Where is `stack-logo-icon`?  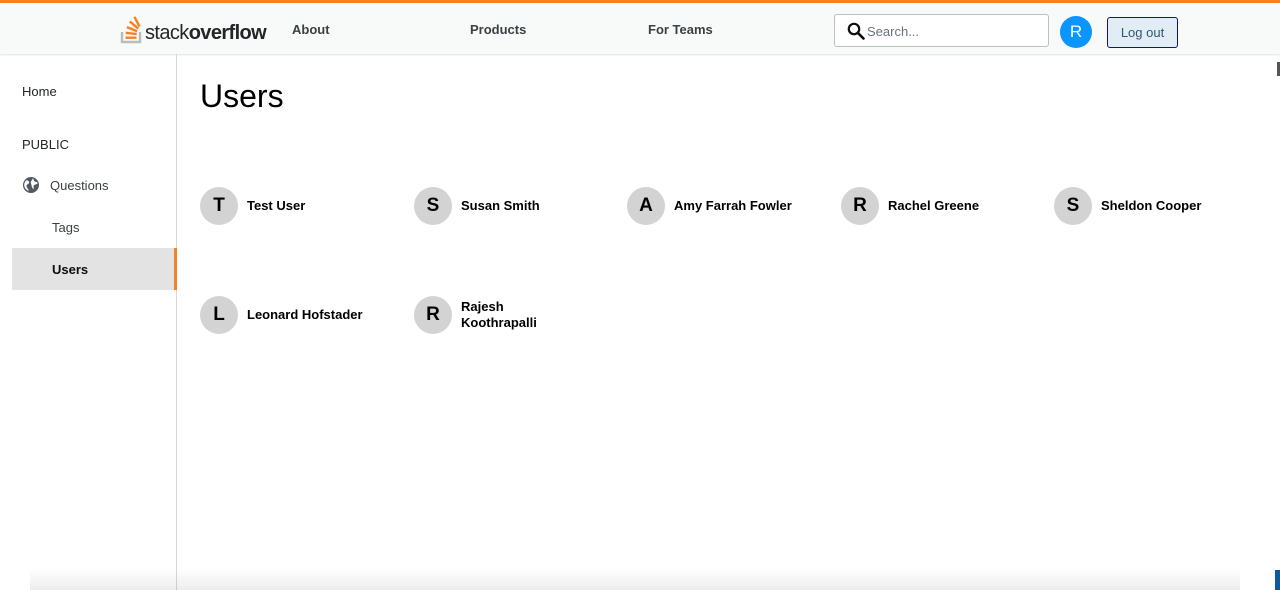 stack-logo-icon is located at coordinates (131, 30).